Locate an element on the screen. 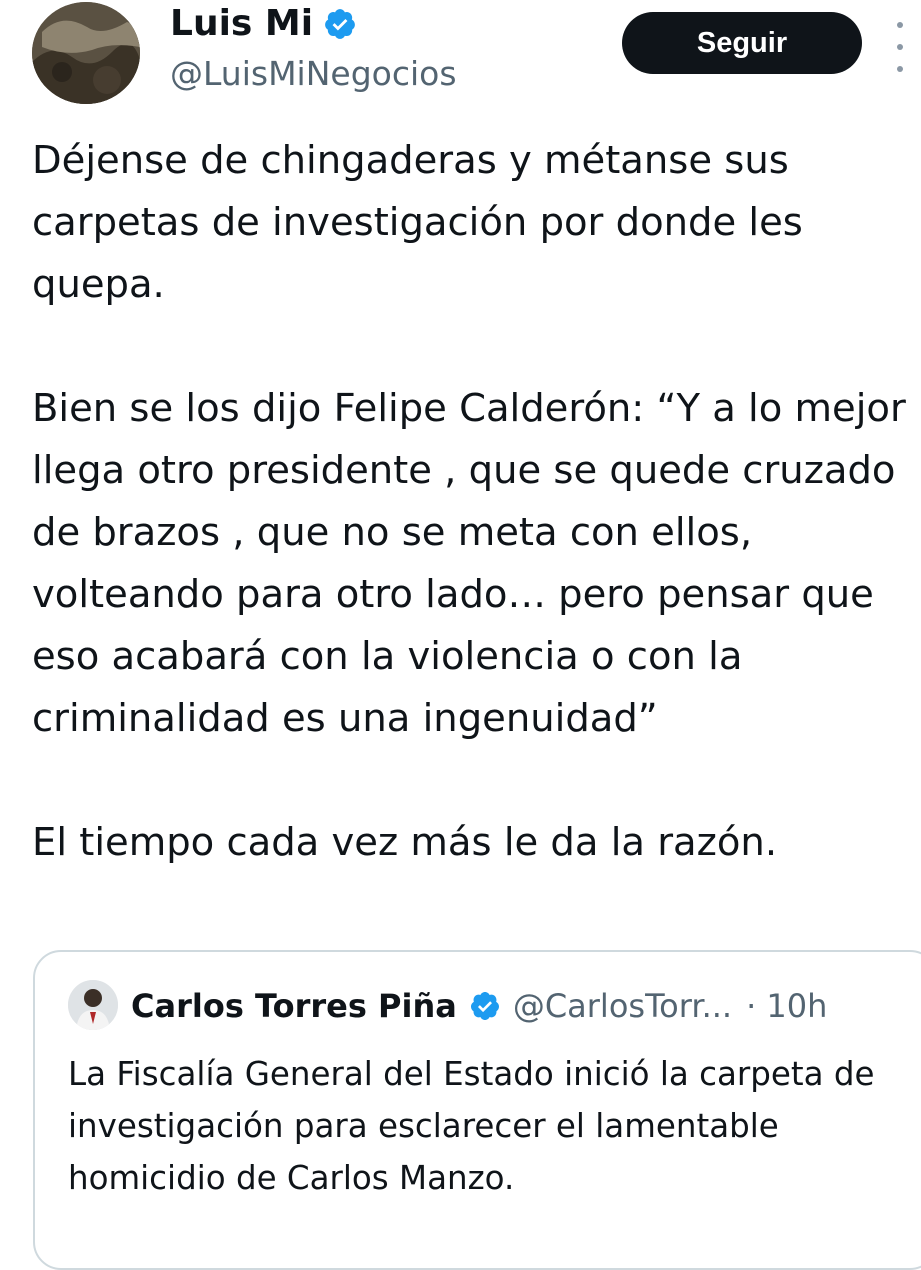 The image size is (921, 1270). tweet-paragraph: El tiempo cada vez más le da la razón. is located at coordinates (405, 842).